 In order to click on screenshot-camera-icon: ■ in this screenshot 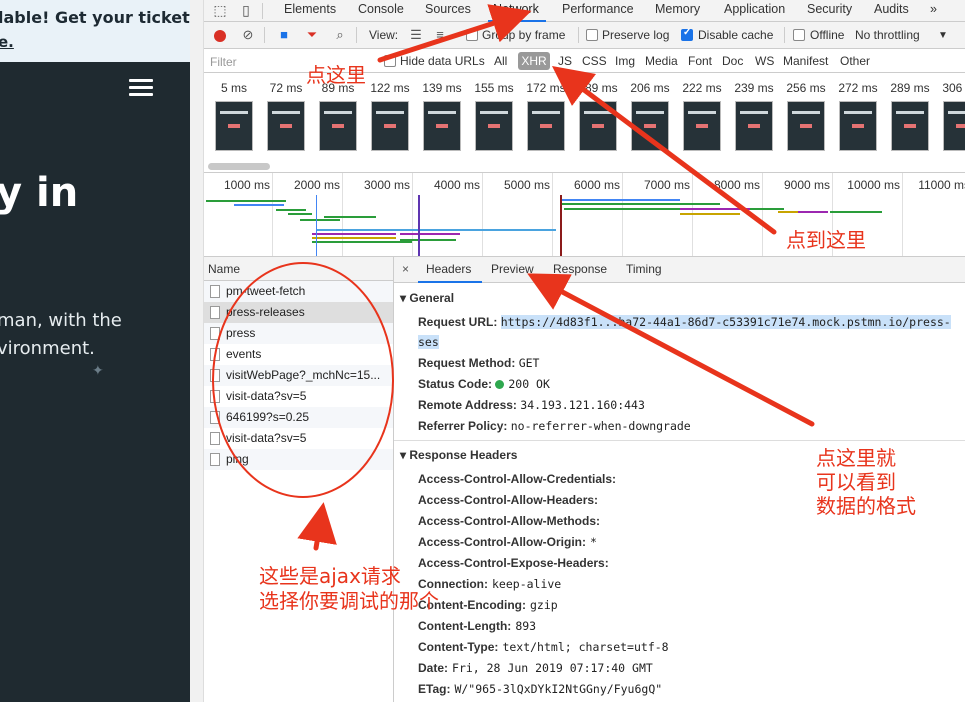, I will do `click(284, 35)`.